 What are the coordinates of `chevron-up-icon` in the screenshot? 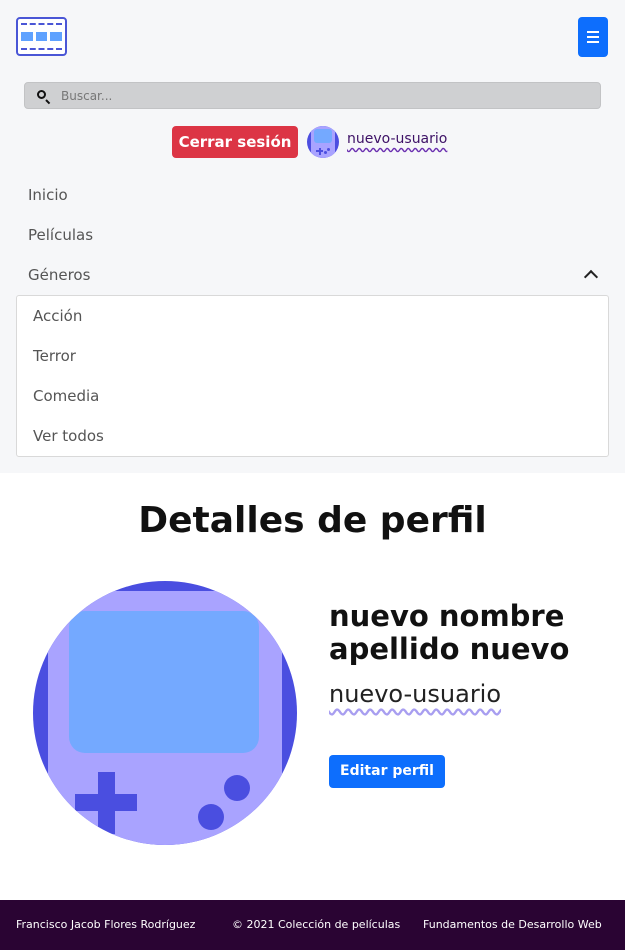 It's located at (591, 277).